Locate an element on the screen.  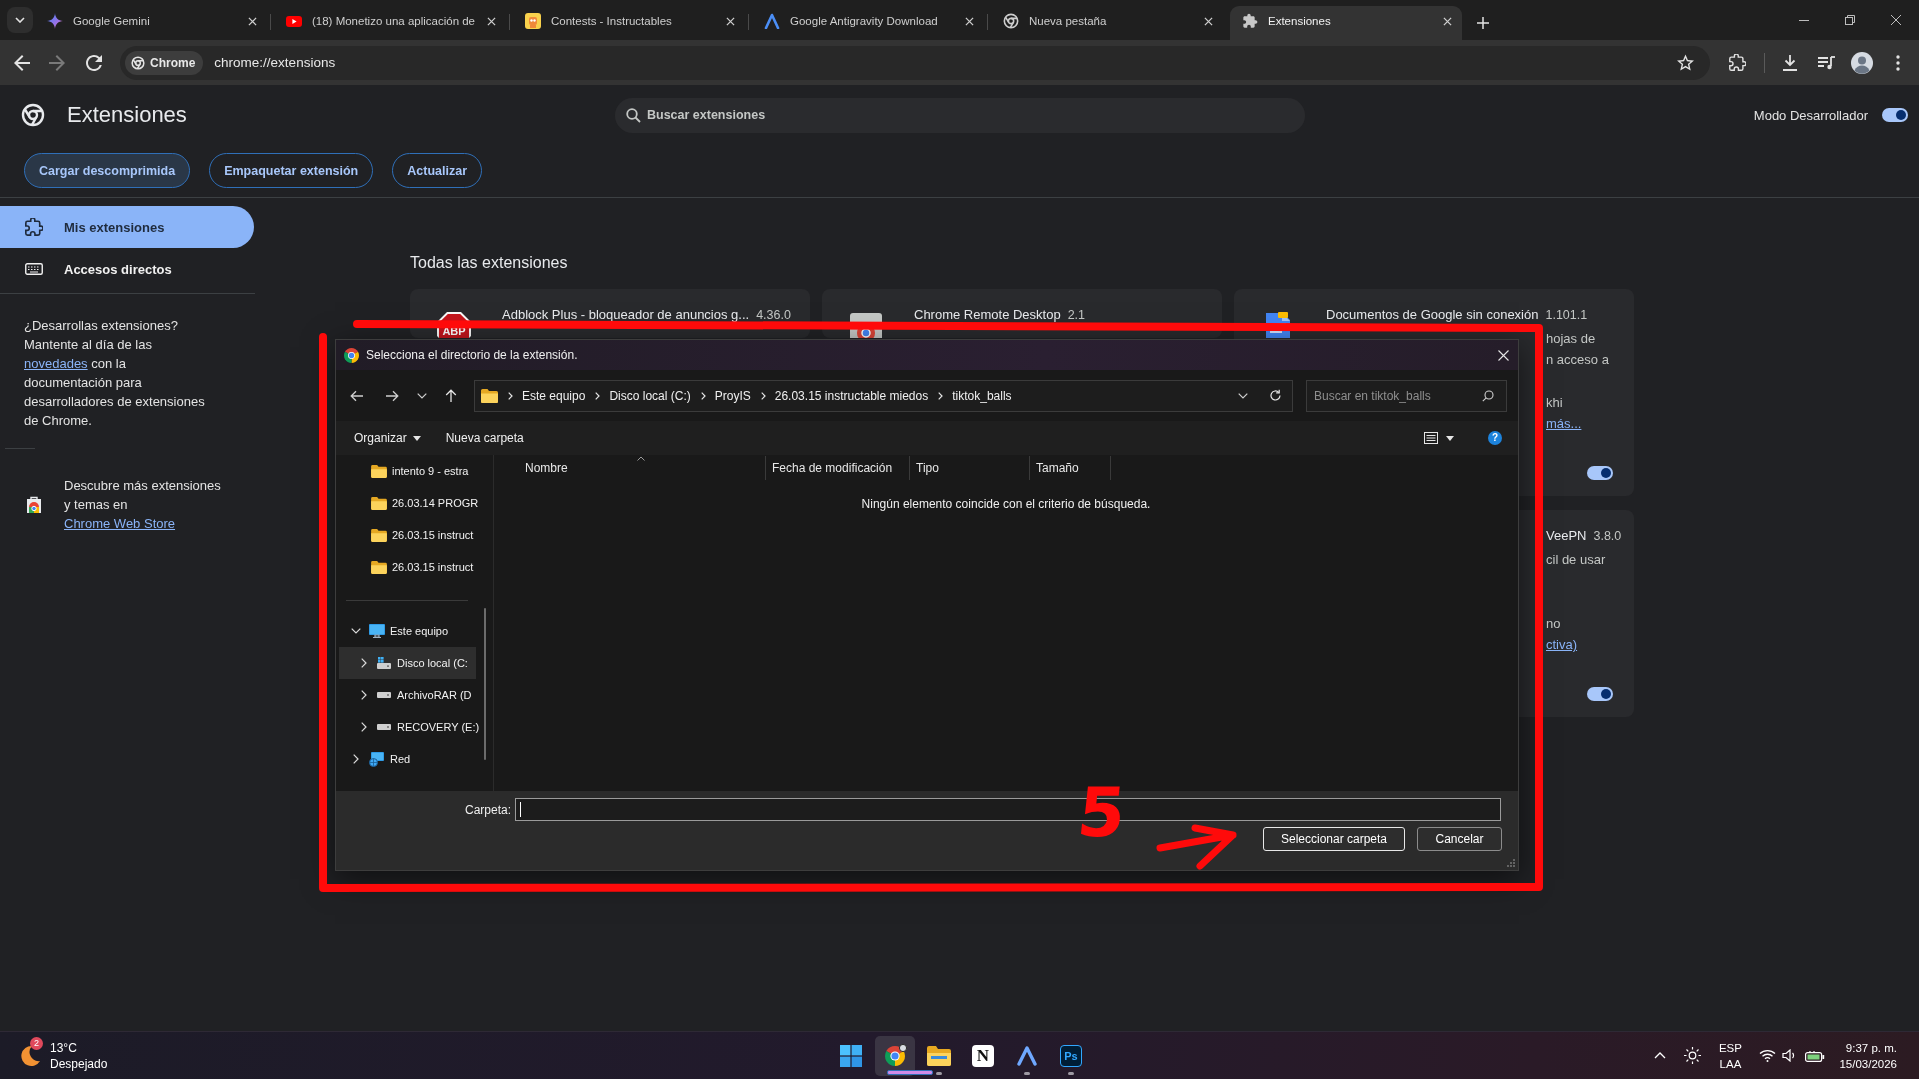
sidebar-item: Accesos directos is located at coordinates (127, 269).